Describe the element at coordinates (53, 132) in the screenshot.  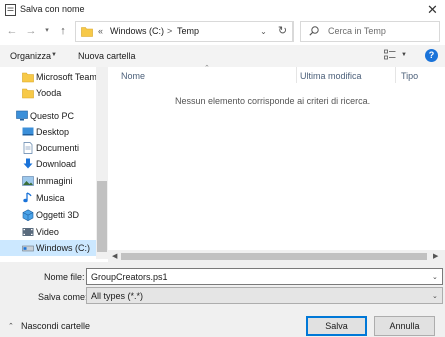
I see `sidebar-item-label: Desktop` at that location.